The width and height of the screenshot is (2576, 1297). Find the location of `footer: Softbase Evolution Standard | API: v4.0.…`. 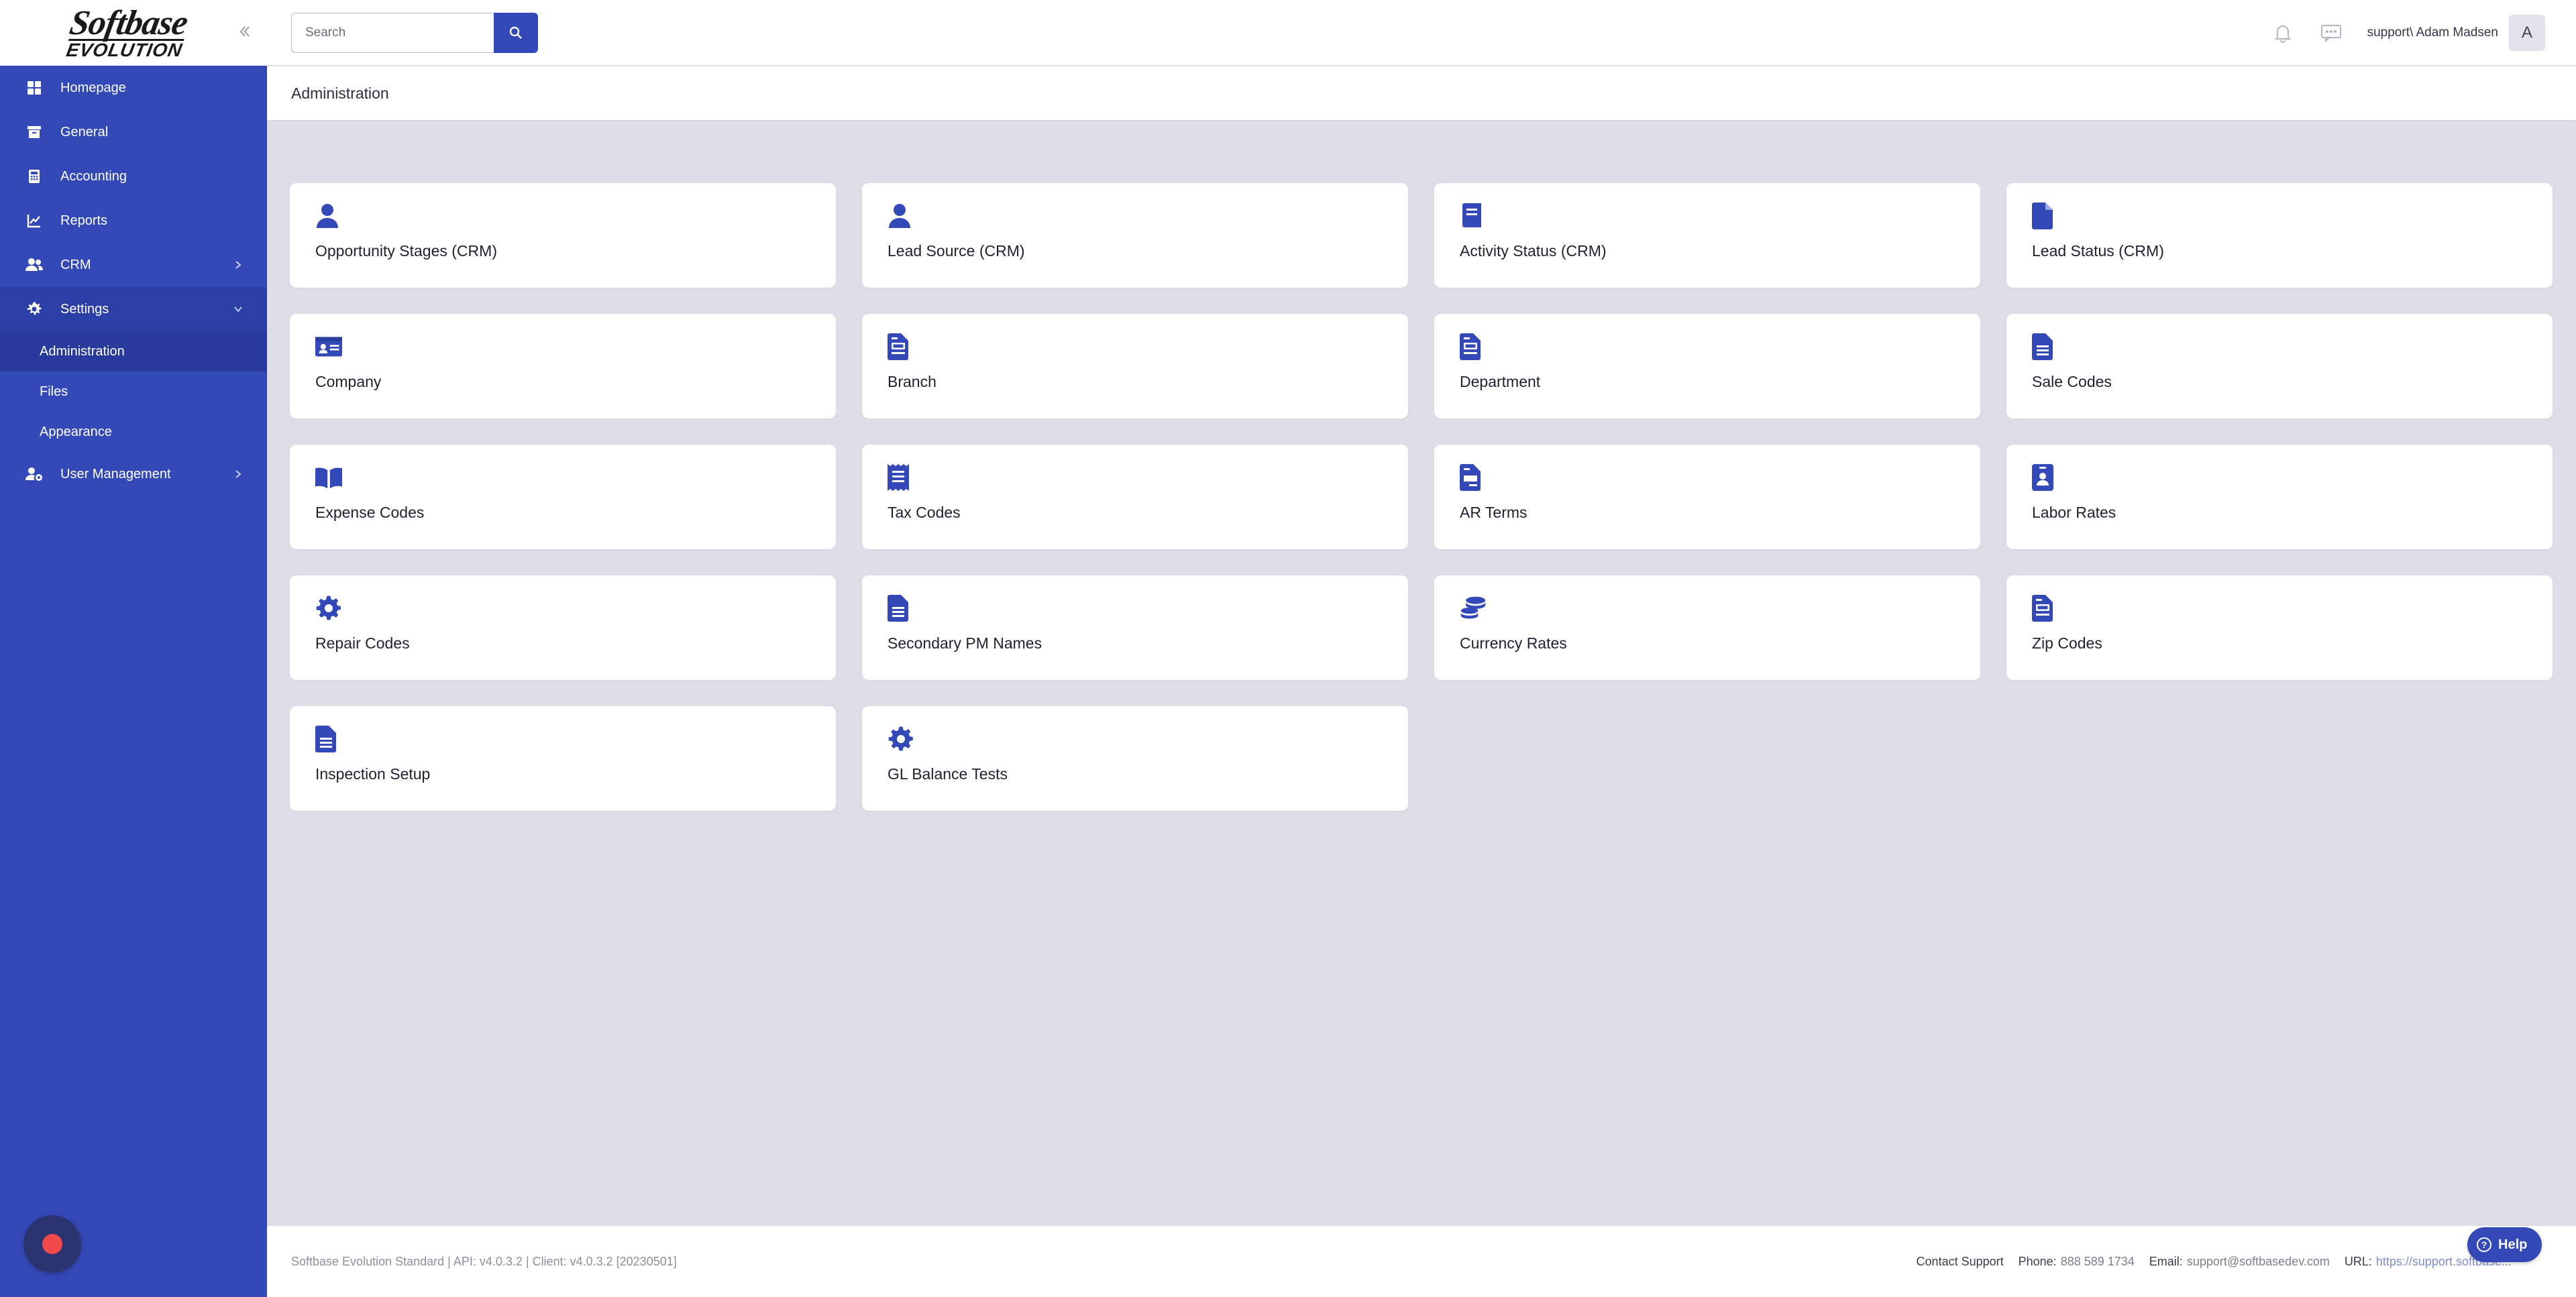

footer: Softbase Evolution Standard | API: v4.0.… is located at coordinates (1421, 1261).